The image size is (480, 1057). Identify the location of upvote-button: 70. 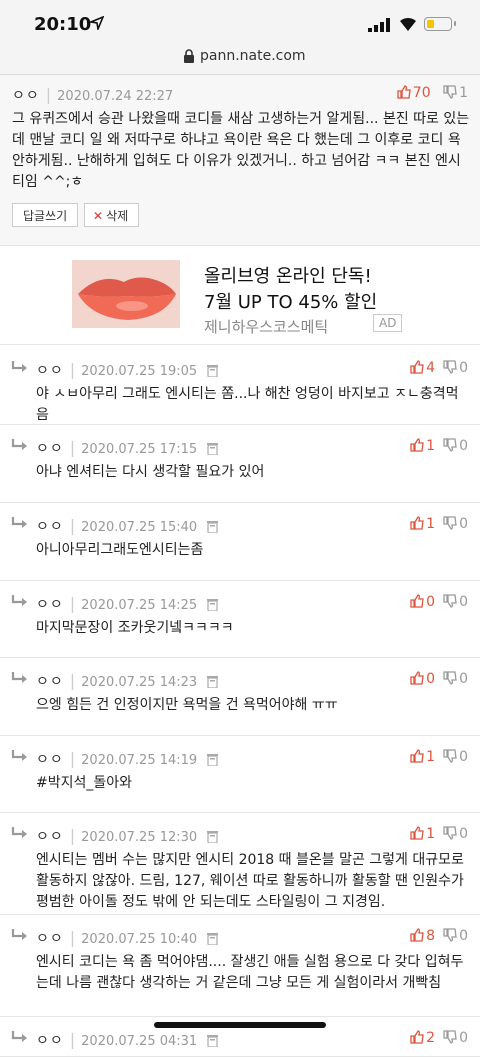
(414, 93).